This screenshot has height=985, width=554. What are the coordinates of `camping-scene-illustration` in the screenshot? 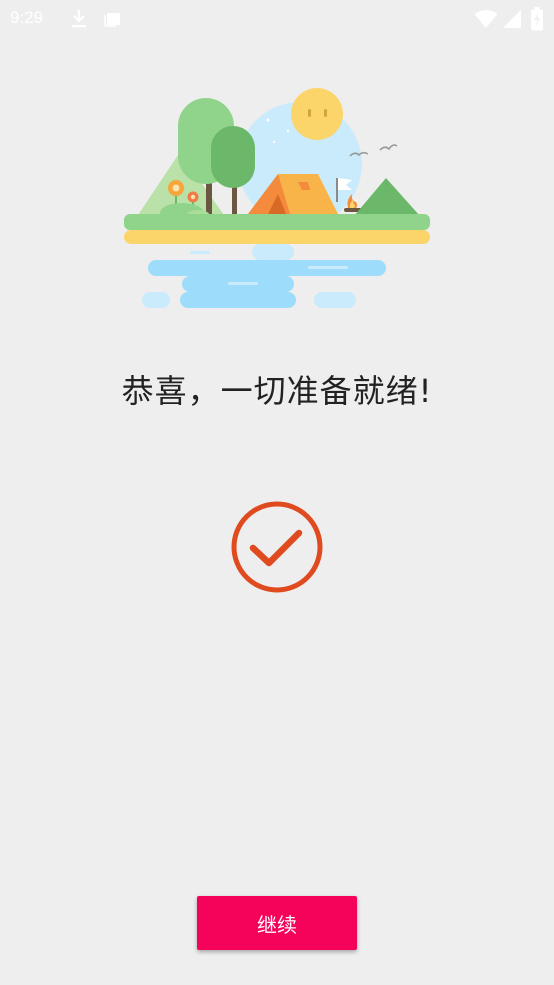 It's located at (277, 198).